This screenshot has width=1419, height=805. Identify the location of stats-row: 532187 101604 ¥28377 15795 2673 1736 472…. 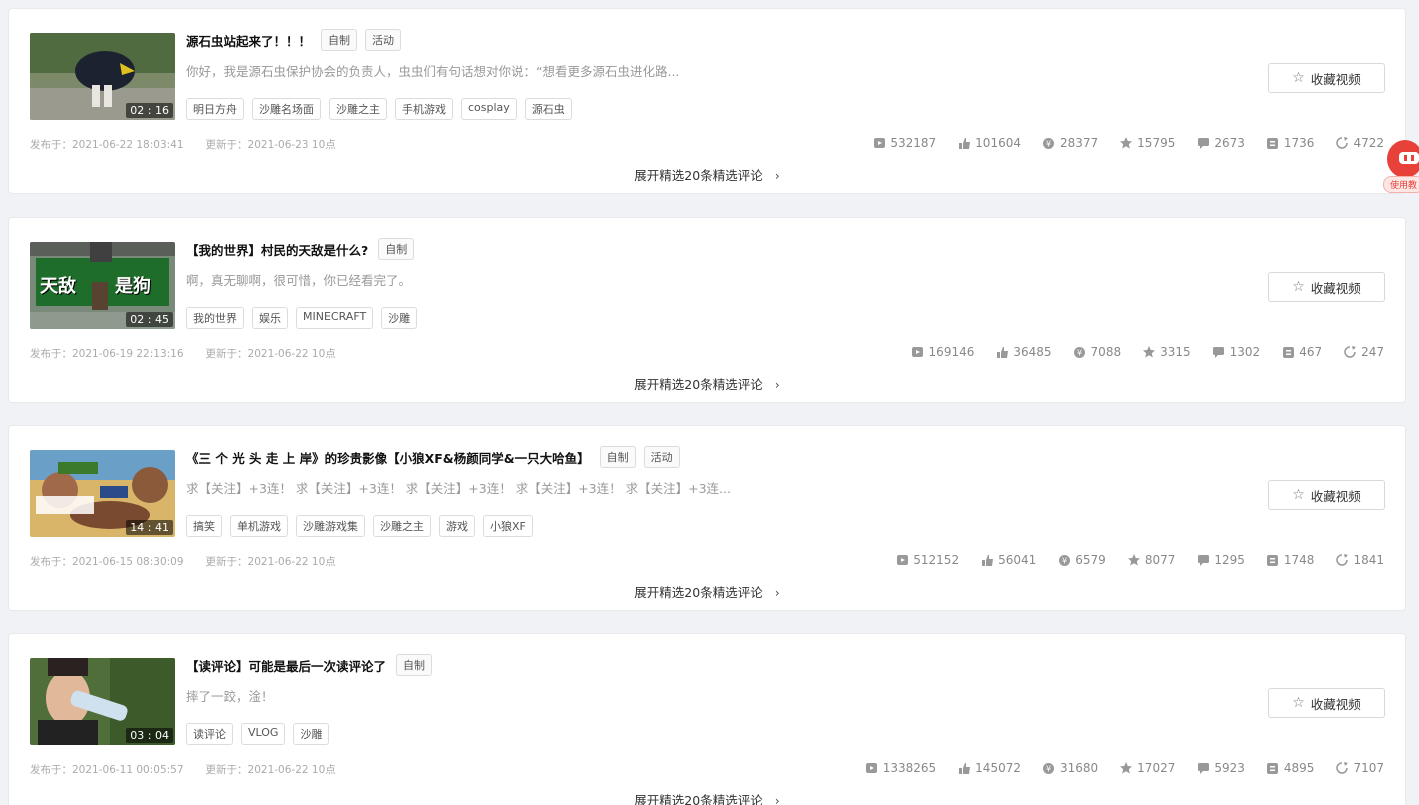
(1117, 143).